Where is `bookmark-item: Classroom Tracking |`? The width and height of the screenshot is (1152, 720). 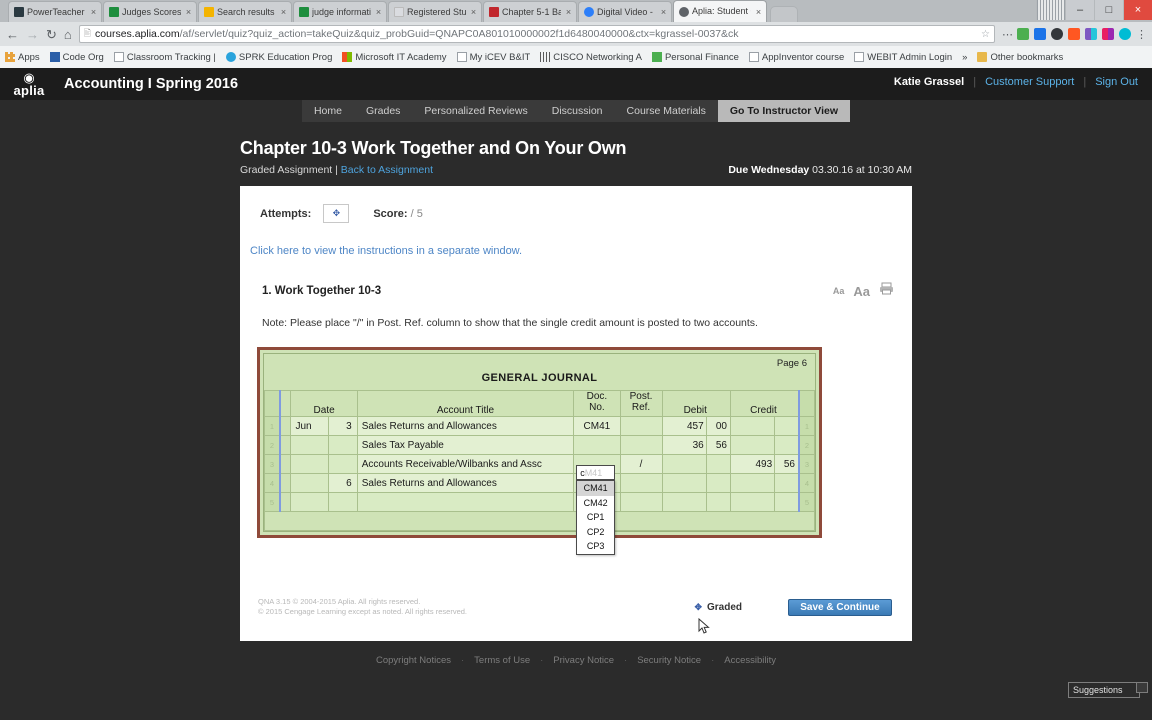
bookmark-item: Classroom Tracking | is located at coordinates (164, 57).